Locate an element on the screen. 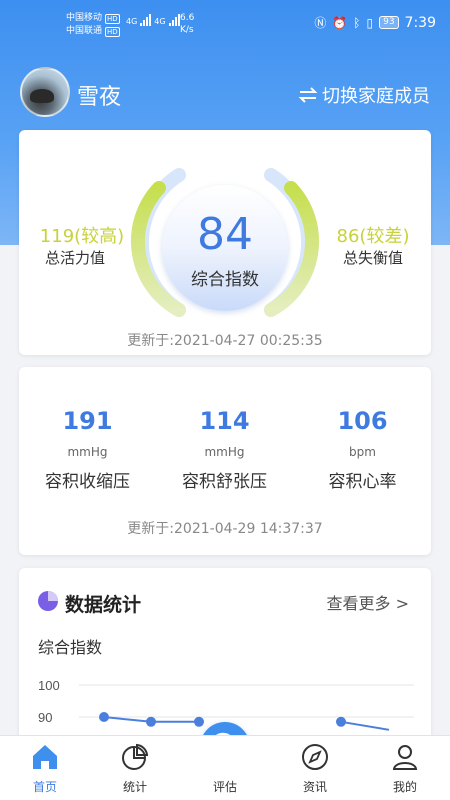 The height and width of the screenshot is (800, 450). composite-index-circle: 84 综合指数 is located at coordinates (225, 248).